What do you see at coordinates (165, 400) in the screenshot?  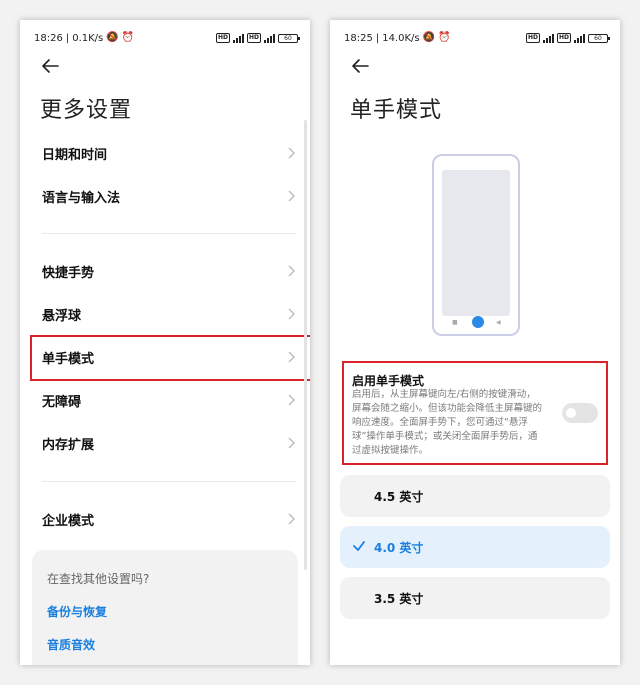 I see `settings-item-accessibility: 无障碍` at bounding box center [165, 400].